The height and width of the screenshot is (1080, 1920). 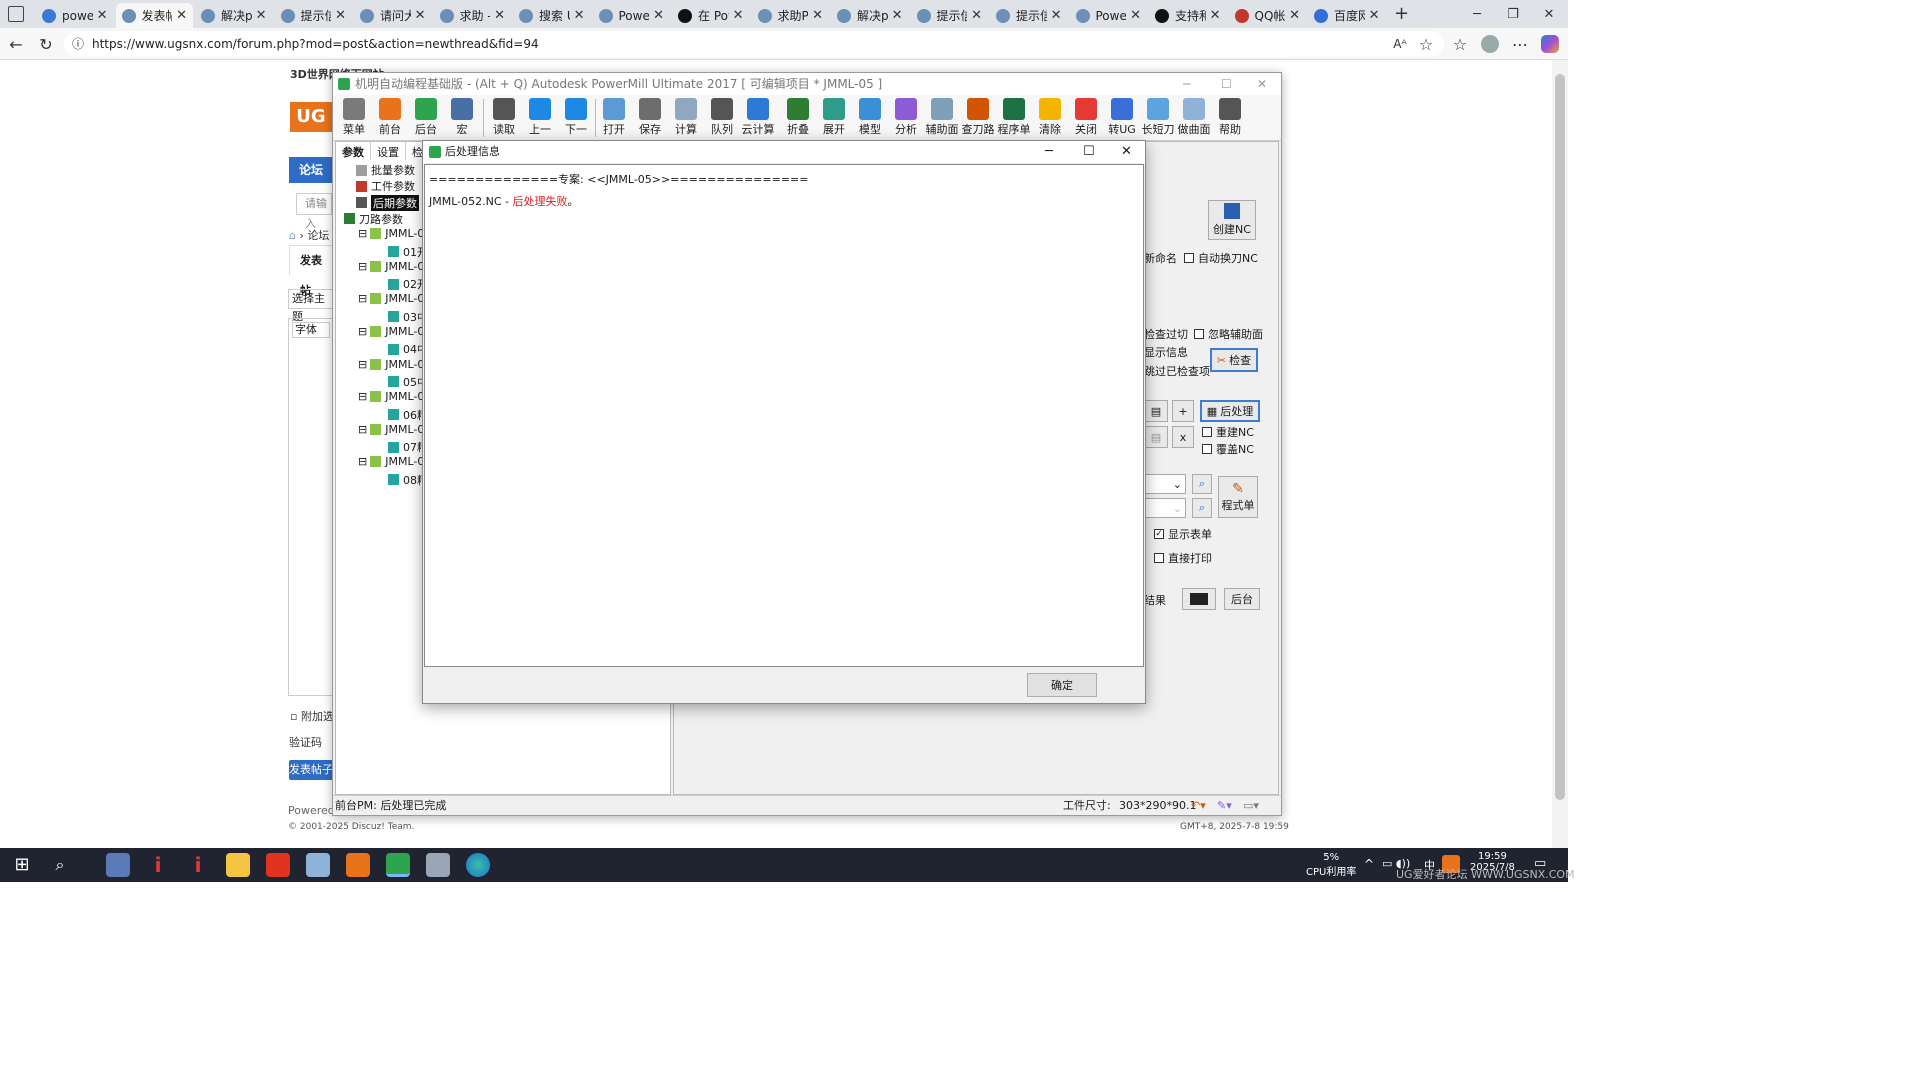 I want to click on dialog-minimize-icon: ─, so click(x=1049, y=152).